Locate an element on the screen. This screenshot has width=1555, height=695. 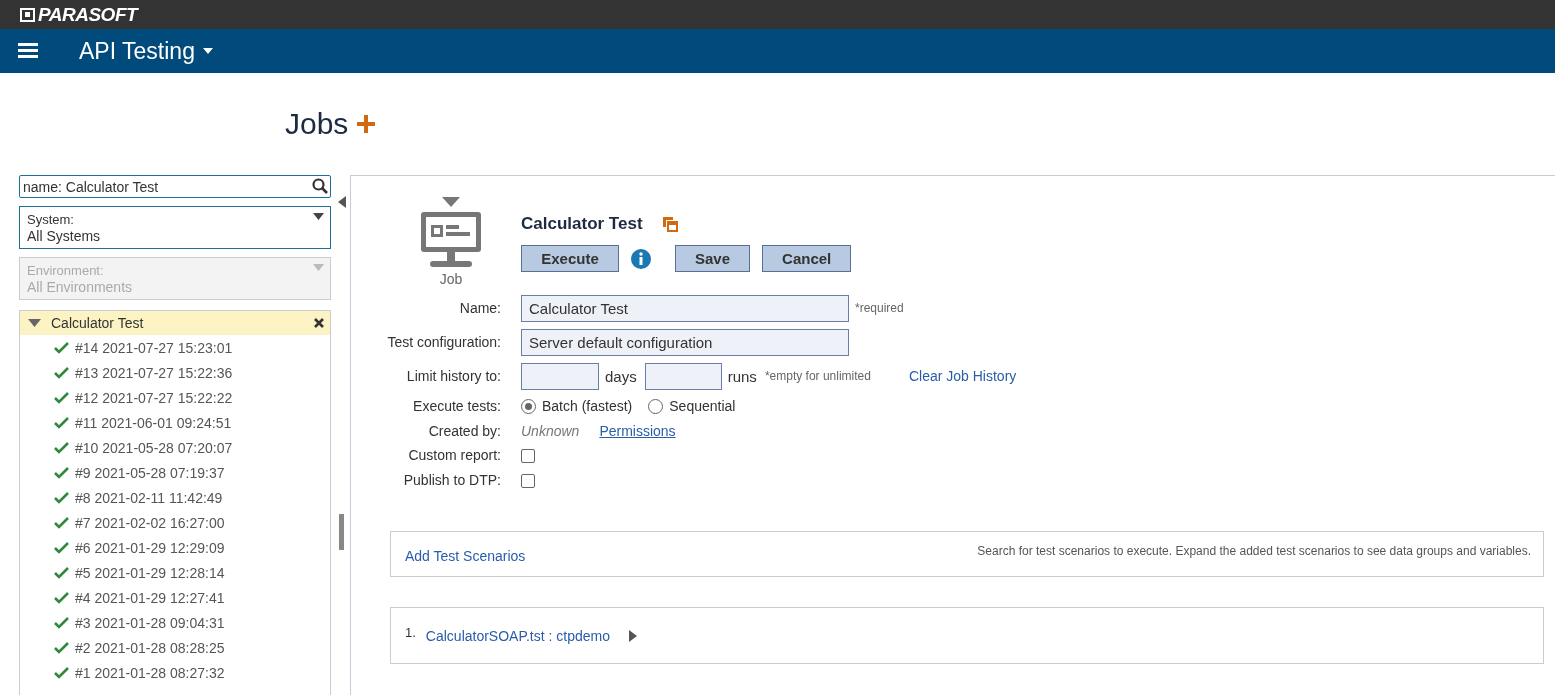
item-number: 1. is located at coordinates (410, 632).